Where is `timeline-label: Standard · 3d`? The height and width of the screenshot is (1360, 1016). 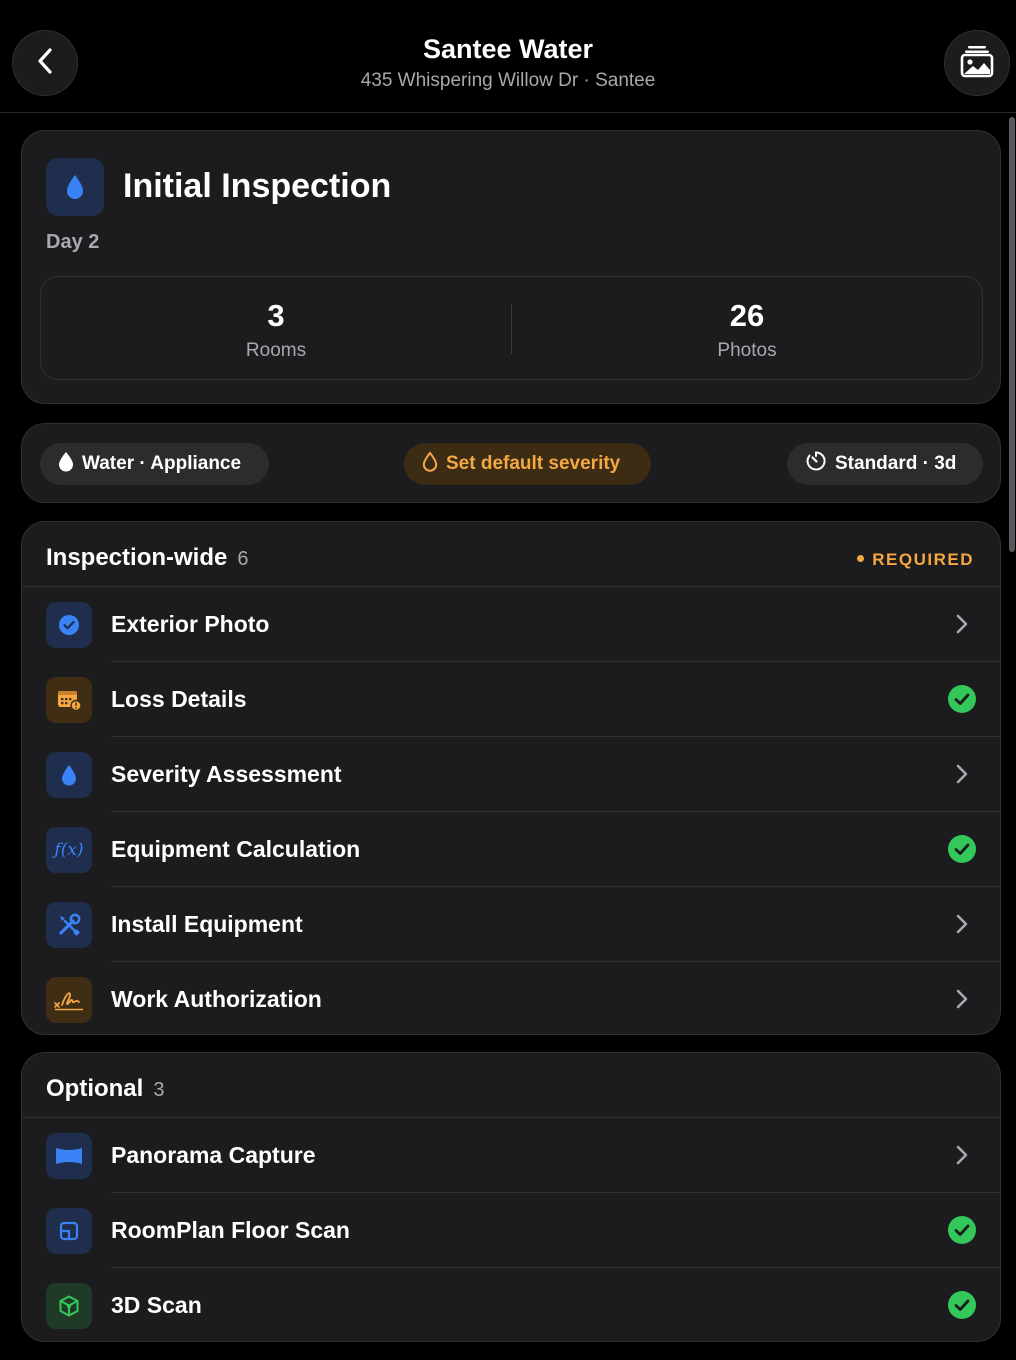 timeline-label: Standard · 3d is located at coordinates (896, 463).